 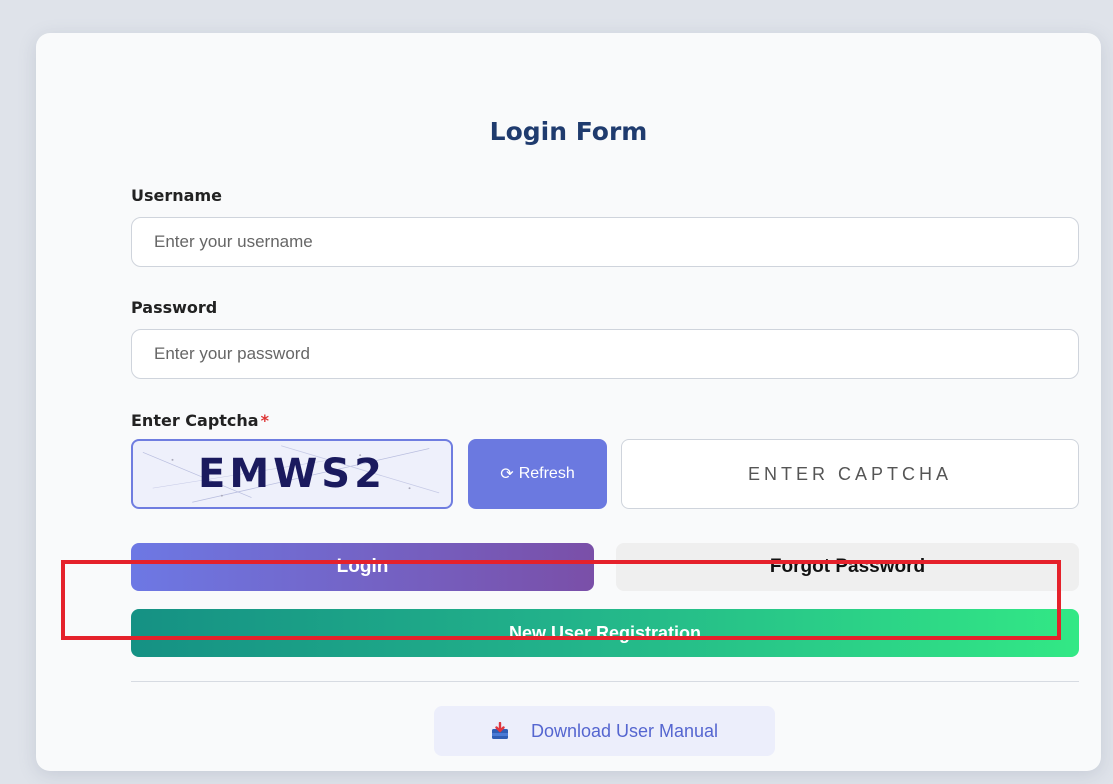 I want to click on forgot-password-button: Forgot Password, so click(x=847, y=567).